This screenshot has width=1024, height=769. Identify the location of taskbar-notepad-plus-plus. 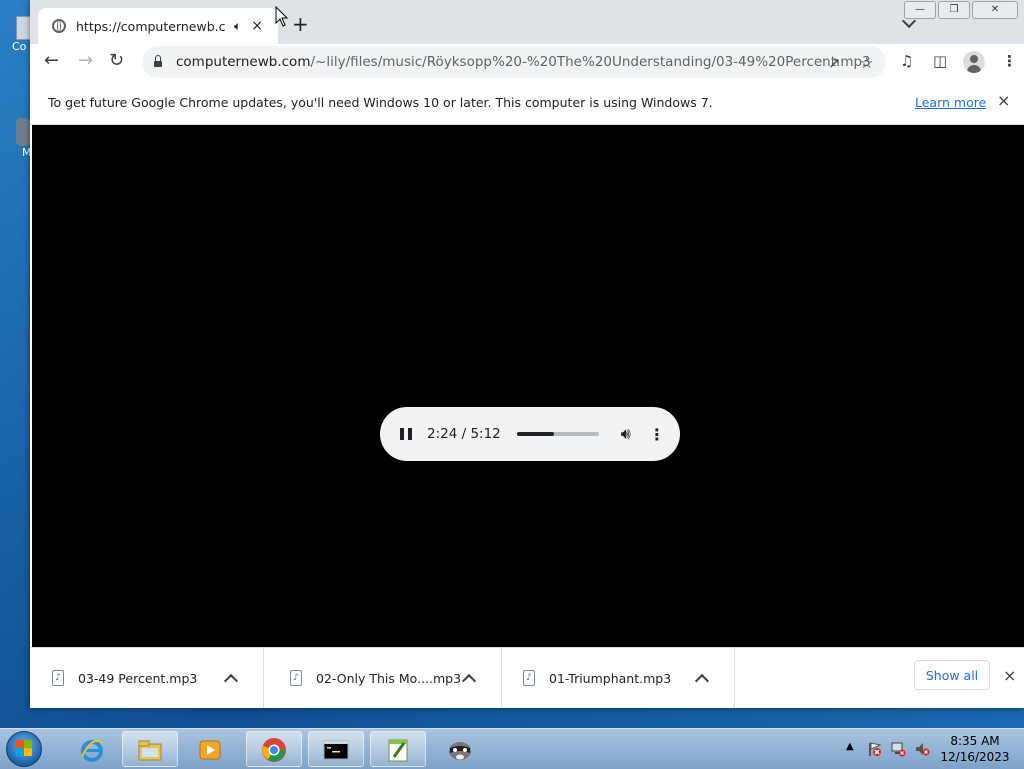
(398, 749).